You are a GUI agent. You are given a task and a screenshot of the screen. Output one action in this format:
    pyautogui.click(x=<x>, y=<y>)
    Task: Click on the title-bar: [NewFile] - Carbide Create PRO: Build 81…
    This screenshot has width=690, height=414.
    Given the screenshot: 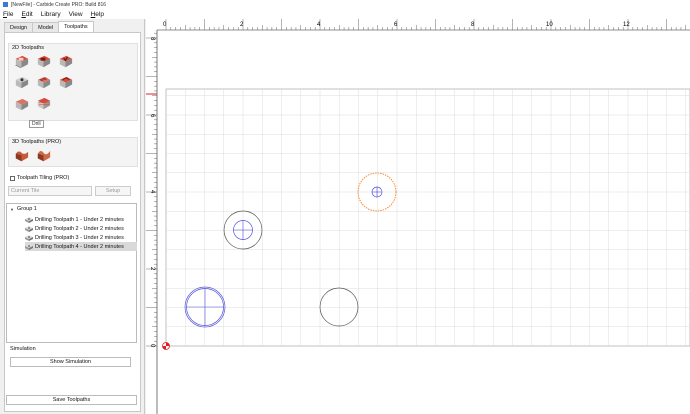 What is the action you would take?
    pyautogui.click(x=345, y=4)
    